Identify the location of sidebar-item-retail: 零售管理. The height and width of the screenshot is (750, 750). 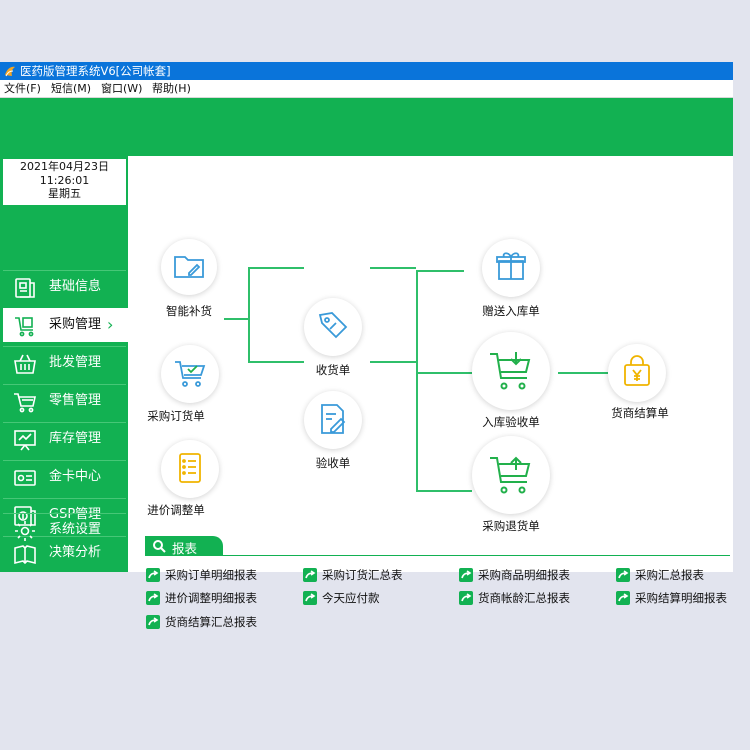
(64, 401).